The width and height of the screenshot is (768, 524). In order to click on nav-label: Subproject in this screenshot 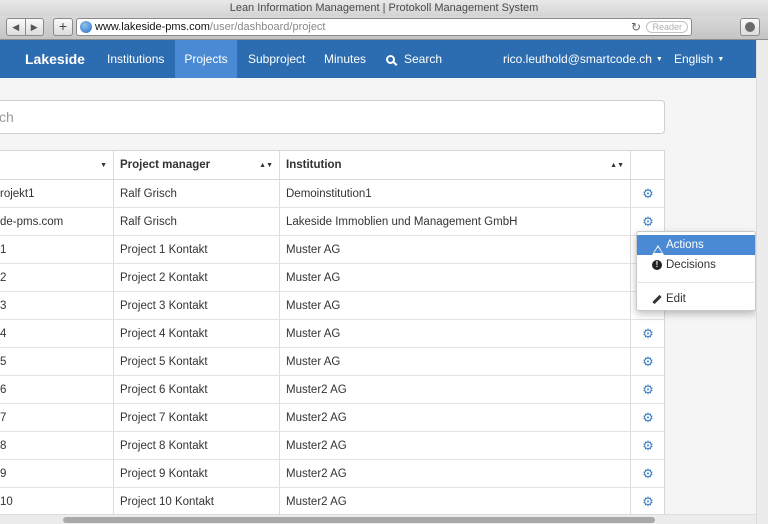, I will do `click(277, 59)`.